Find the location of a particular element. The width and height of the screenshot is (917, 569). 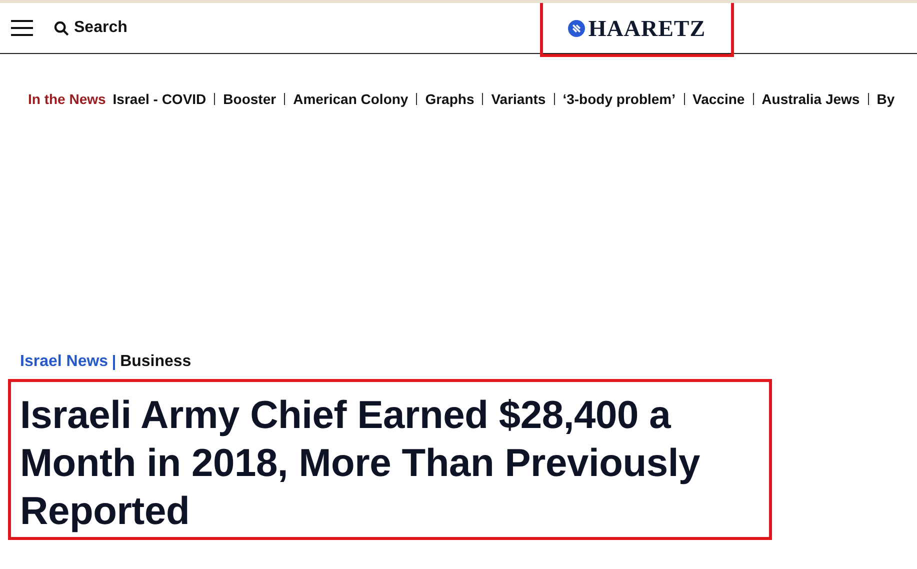

search-button: Search is located at coordinates (90, 28).